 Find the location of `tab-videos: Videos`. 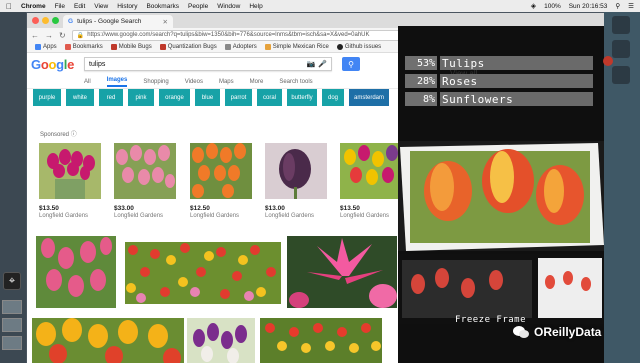

tab-videos: Videos is located at coordinates (194, 82).